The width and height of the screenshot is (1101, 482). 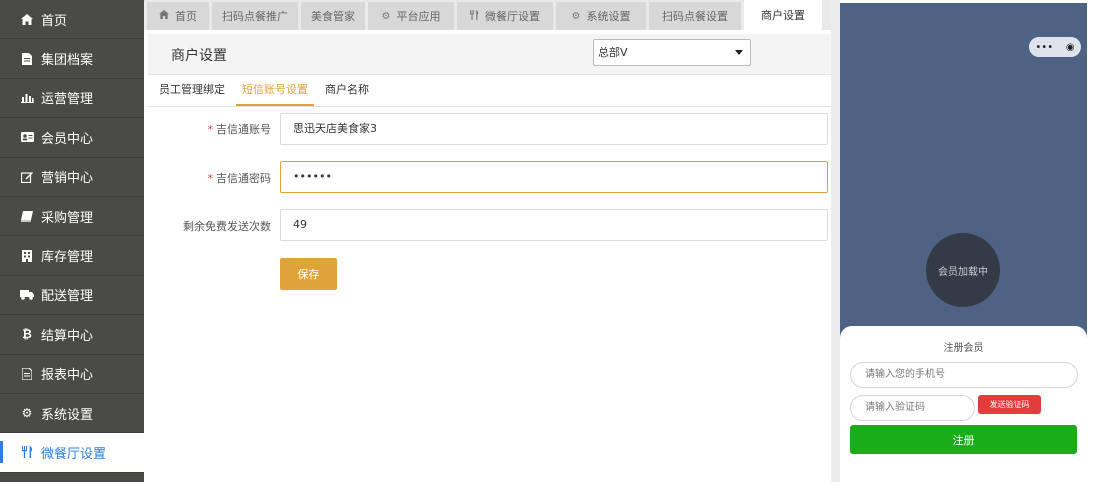 I want to click on sidebar-item-label: 采购管理, so click(x=67, y=218).